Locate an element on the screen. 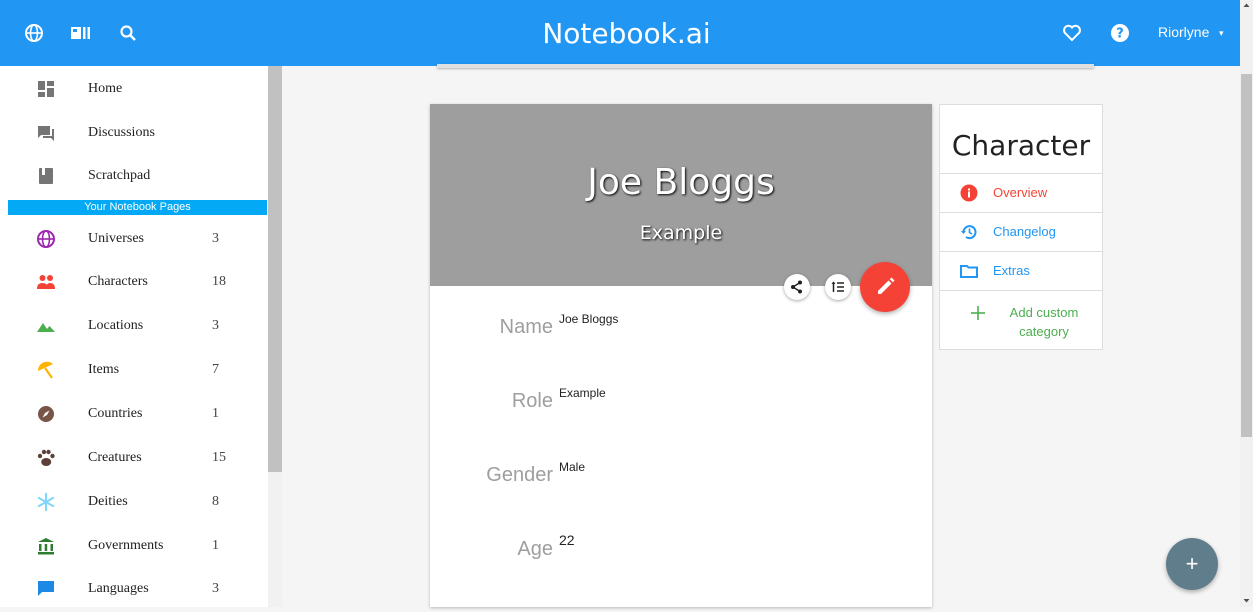 This screenshot has width=1253, height=612. top-bar: Notebook.ai ? Riorlyne ▾ is located at coordinates (626, 33).